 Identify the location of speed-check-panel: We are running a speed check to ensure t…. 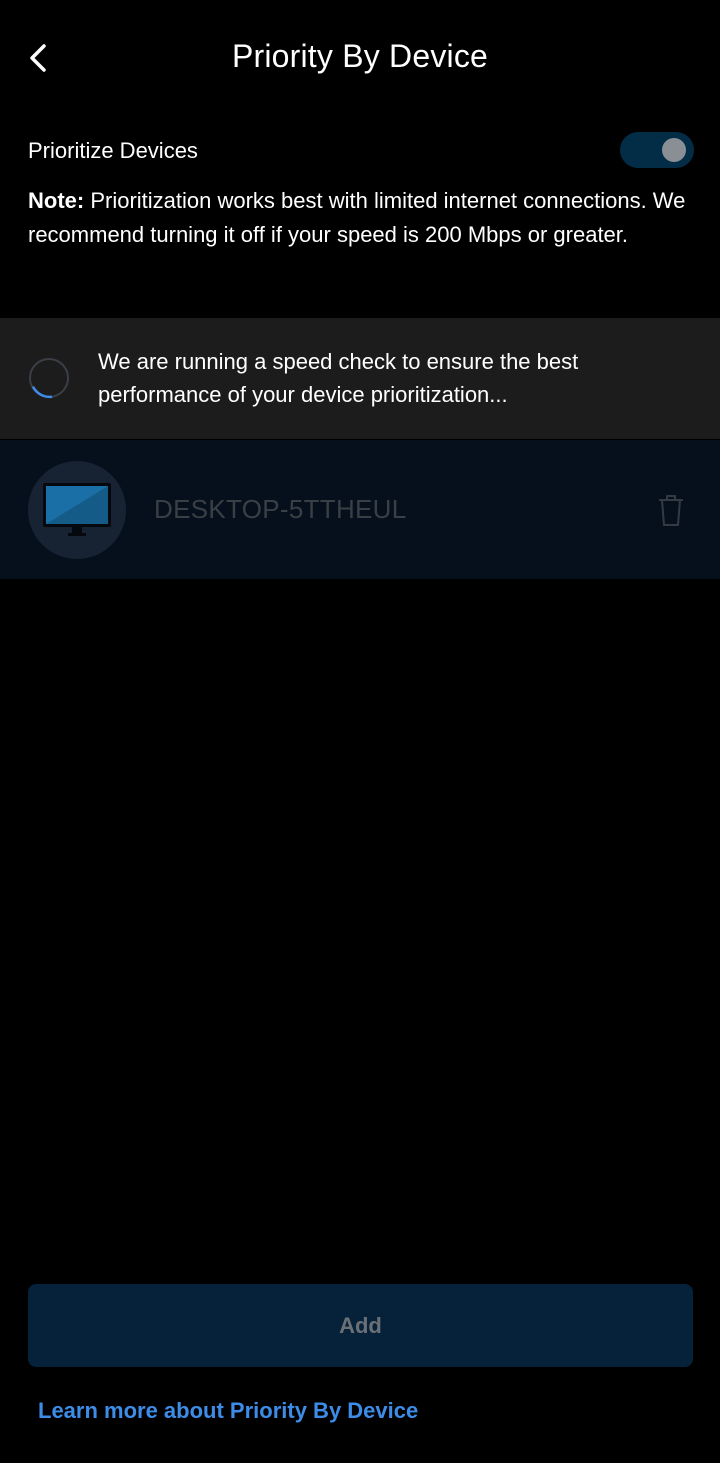
(360, 378).